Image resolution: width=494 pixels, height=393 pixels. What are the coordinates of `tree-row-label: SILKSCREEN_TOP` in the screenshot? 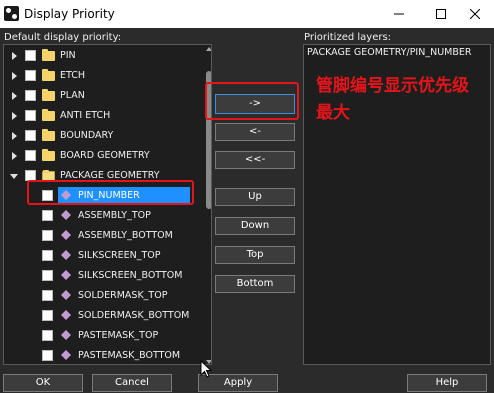 It's located at (119, 255).